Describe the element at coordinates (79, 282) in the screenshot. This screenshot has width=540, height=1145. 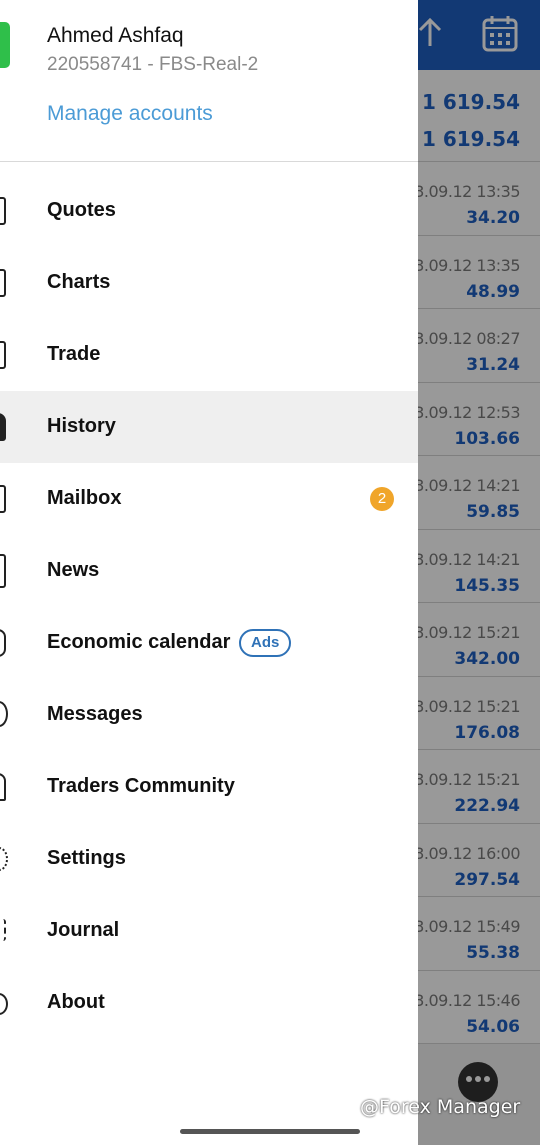
I see `menu-item-label: Charts` at that location.